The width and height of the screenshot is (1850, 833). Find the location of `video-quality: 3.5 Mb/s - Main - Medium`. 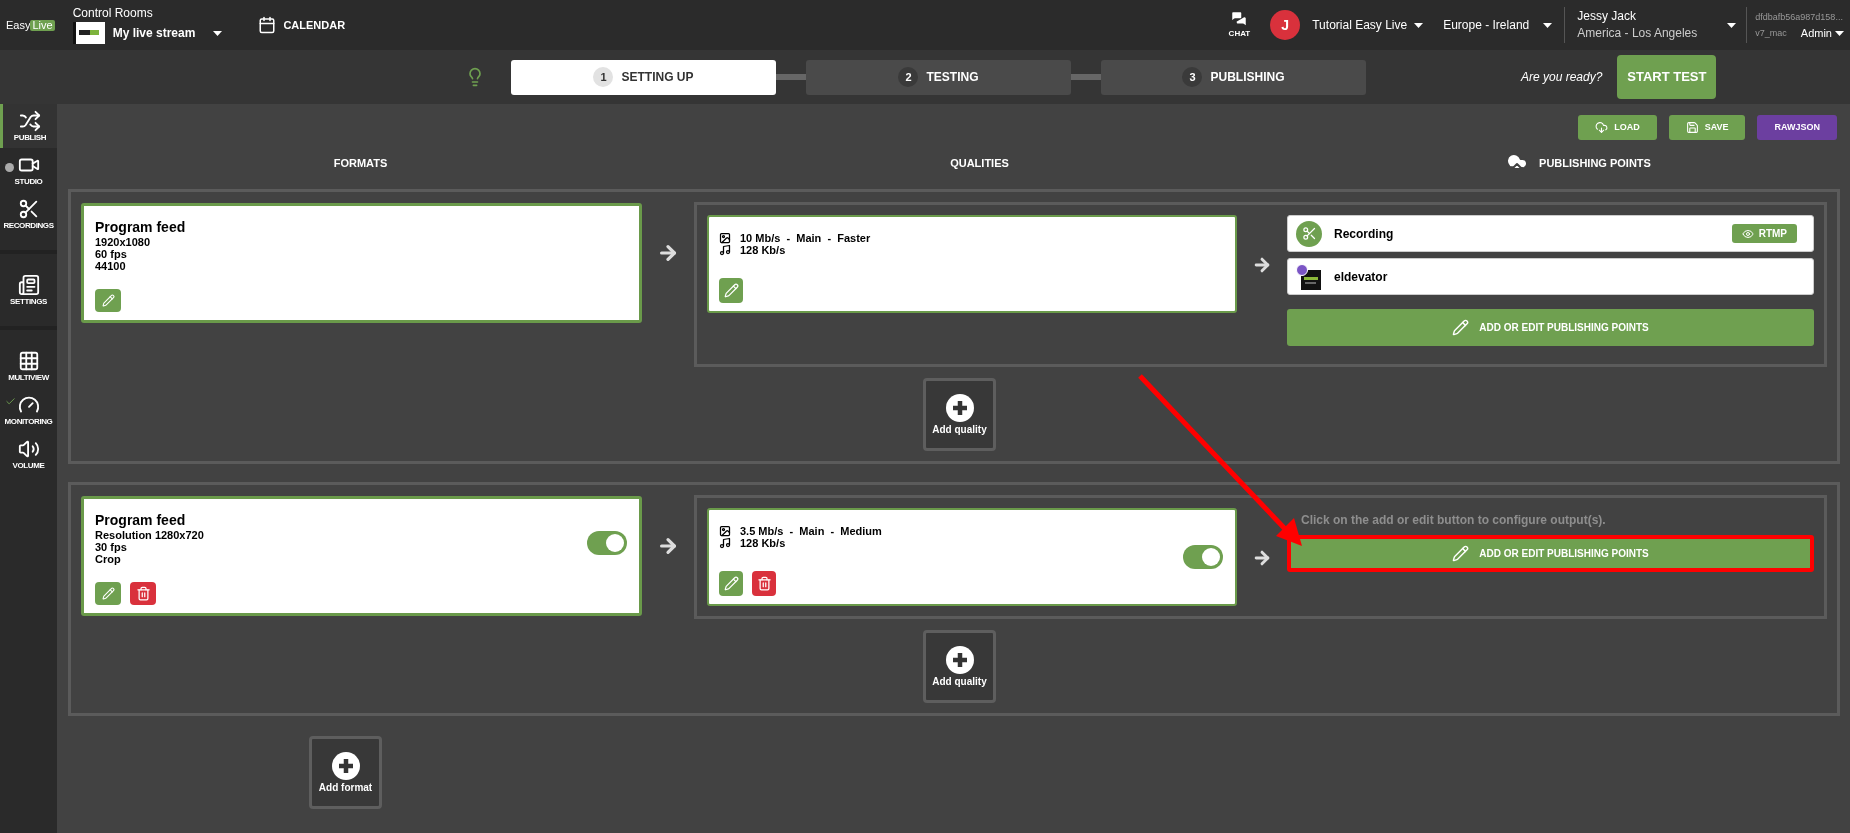

video-quality: 3.5 Mb/s - Main - Medium is located at coordinates (811, 531).